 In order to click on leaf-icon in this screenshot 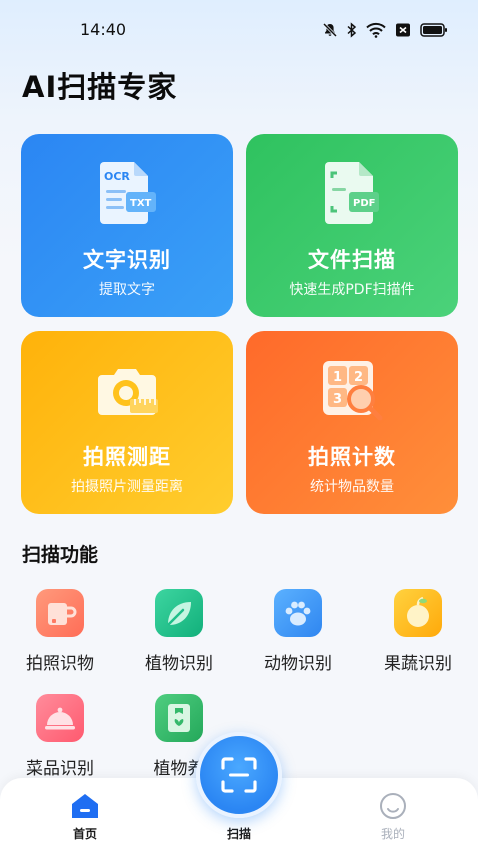, I will do `click(179, 613)`.